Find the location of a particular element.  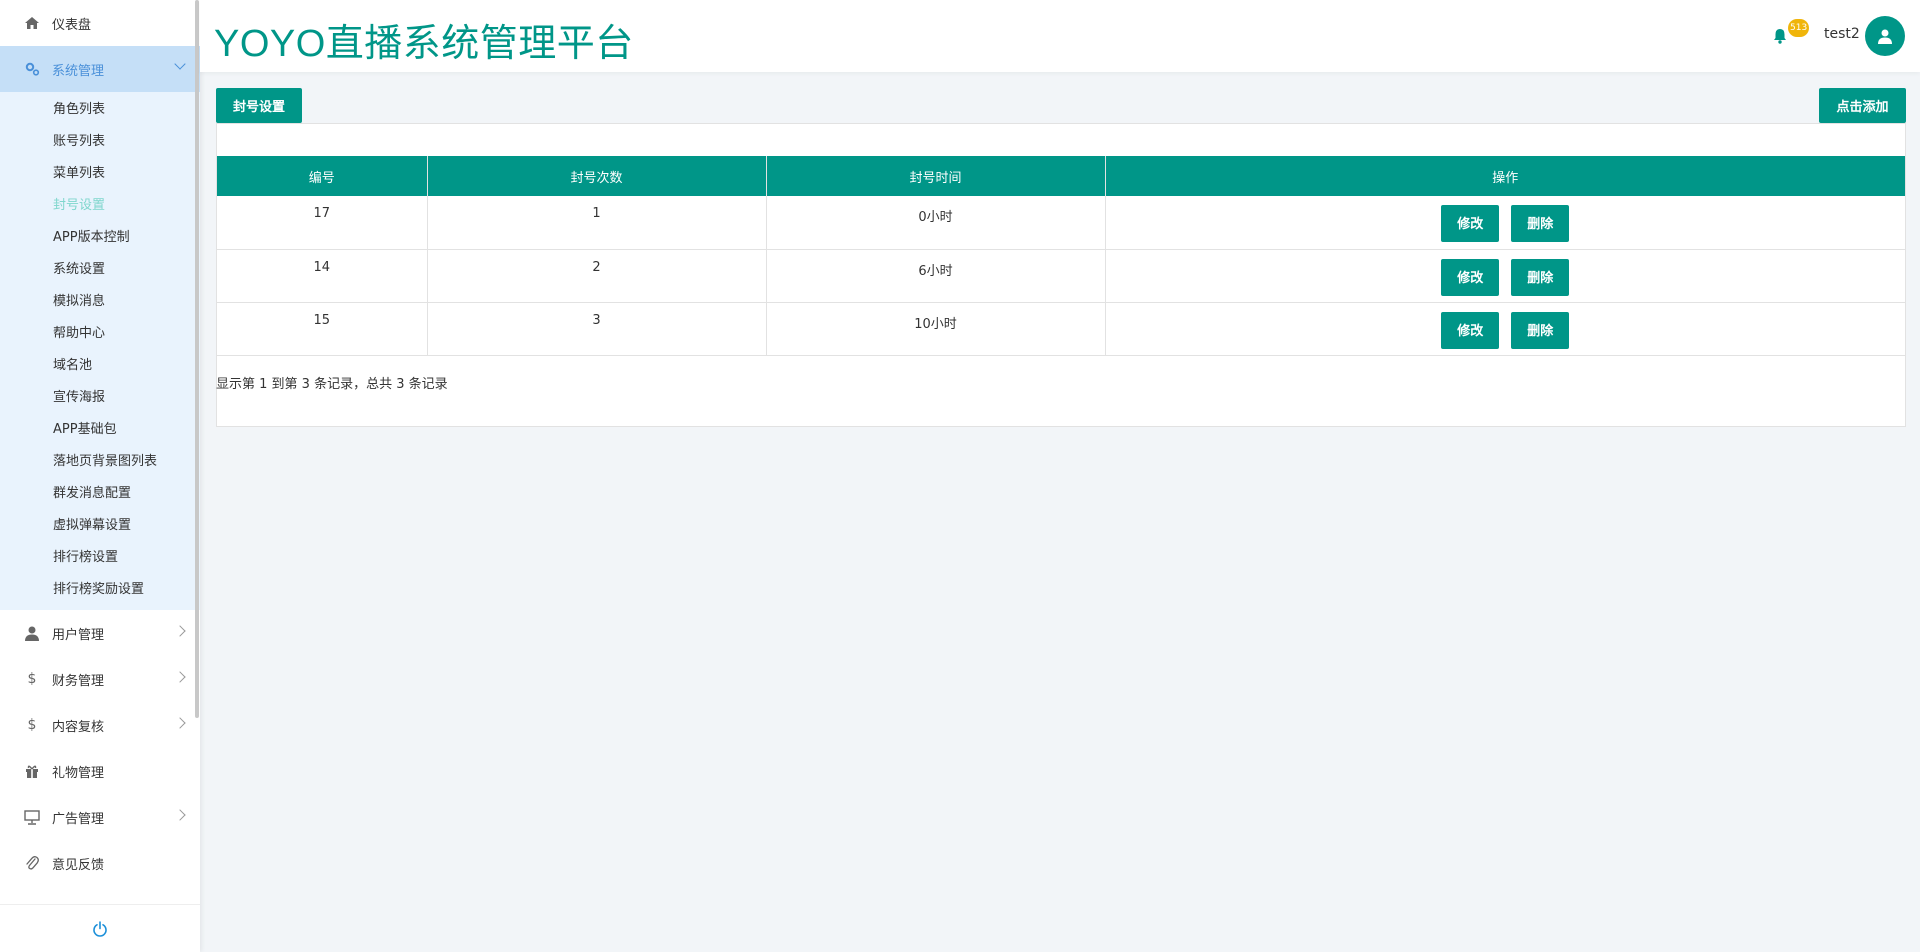

paperclip-icon is located at coordinates (32, 863).